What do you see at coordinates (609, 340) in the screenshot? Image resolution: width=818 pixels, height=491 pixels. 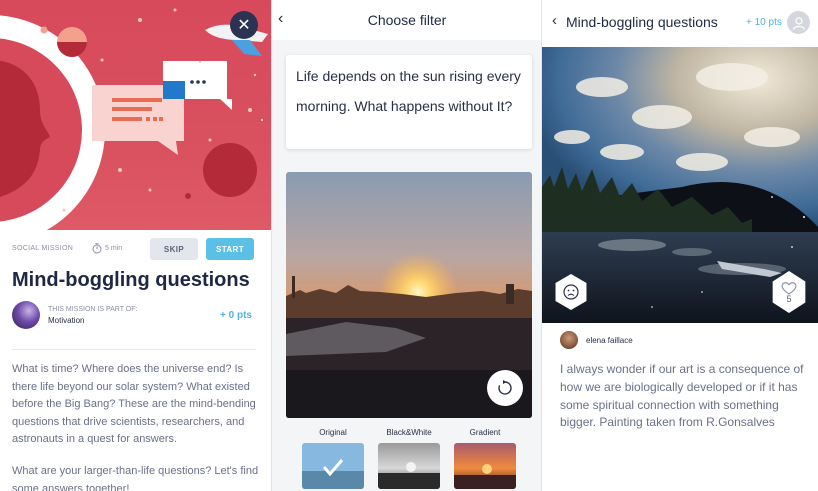 I see `author-name: elena faillace` at bounding box center [609, 340].